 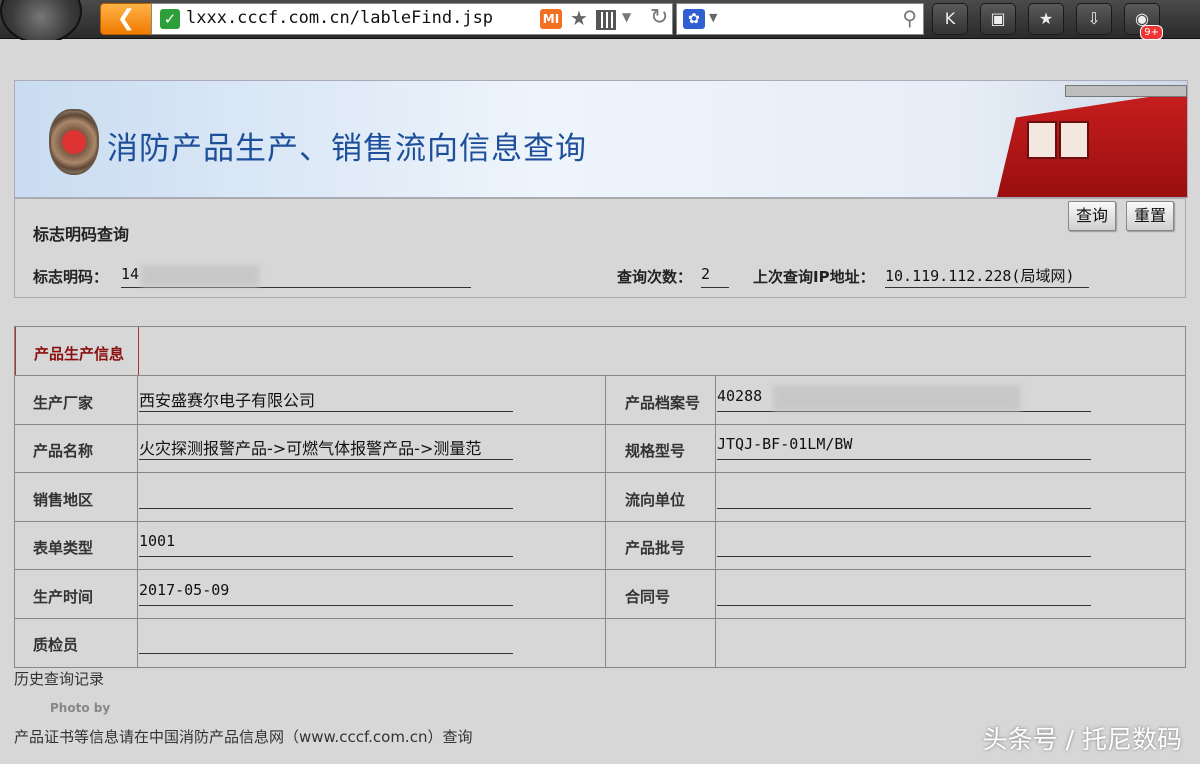 What do you see at coordinates (63, 597) in the screenshot?
I see `production-date-label: 生产时间` at bounding box center [63, 597].